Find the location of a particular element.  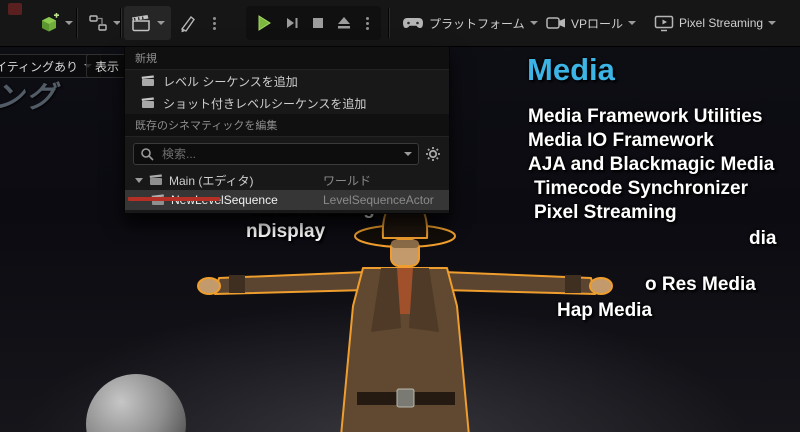

add-cube-icon is located at coordinates (50, 22).